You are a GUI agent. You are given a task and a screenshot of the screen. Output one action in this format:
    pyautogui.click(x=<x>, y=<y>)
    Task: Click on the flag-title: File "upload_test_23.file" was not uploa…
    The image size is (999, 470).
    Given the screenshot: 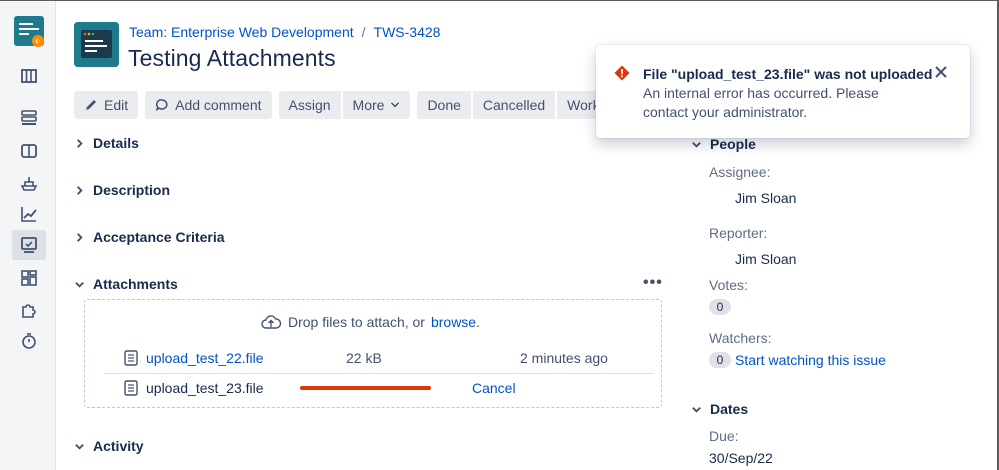 What is the action you would take?
    pyautogui.click(x=788, y=74)
    